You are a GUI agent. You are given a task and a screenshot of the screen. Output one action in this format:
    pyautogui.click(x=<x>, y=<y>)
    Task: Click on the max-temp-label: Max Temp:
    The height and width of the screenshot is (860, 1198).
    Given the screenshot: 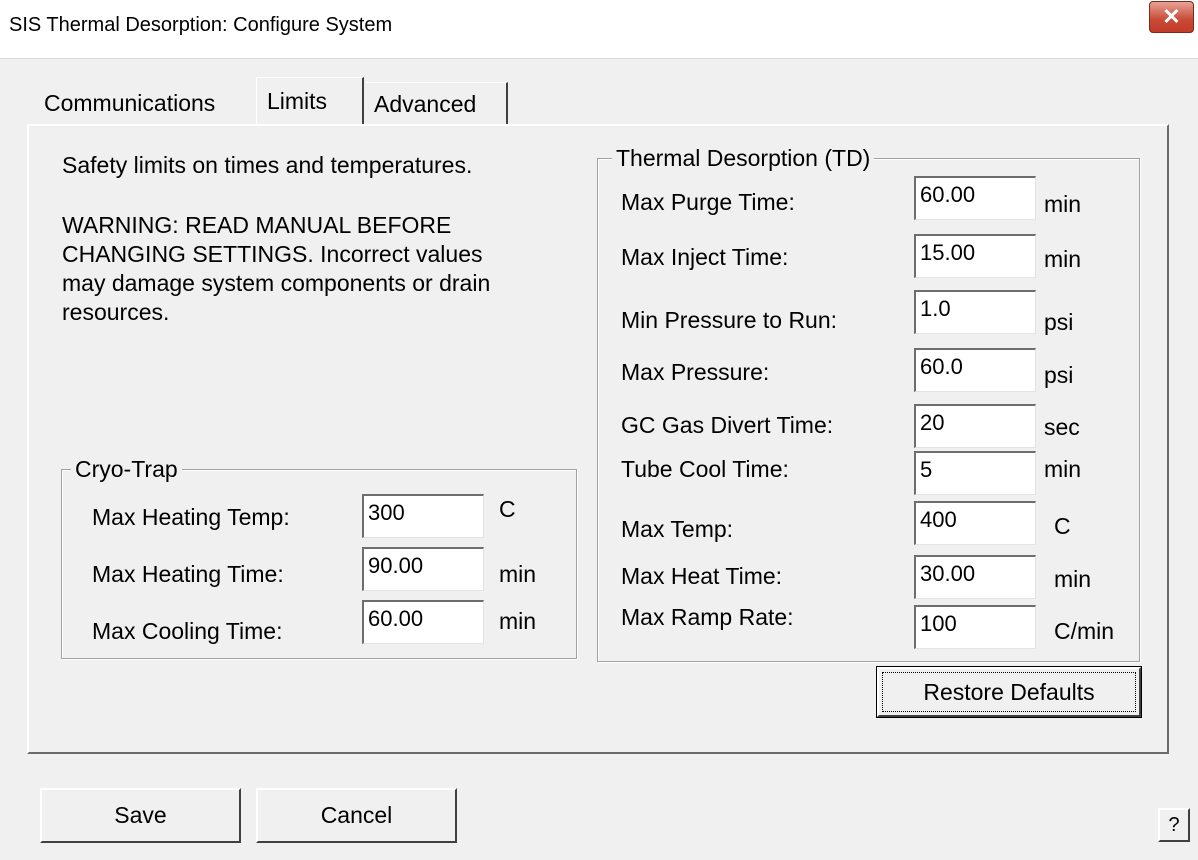 What is the action you would take?
    pyautogui.click(x=677, y=529)
    